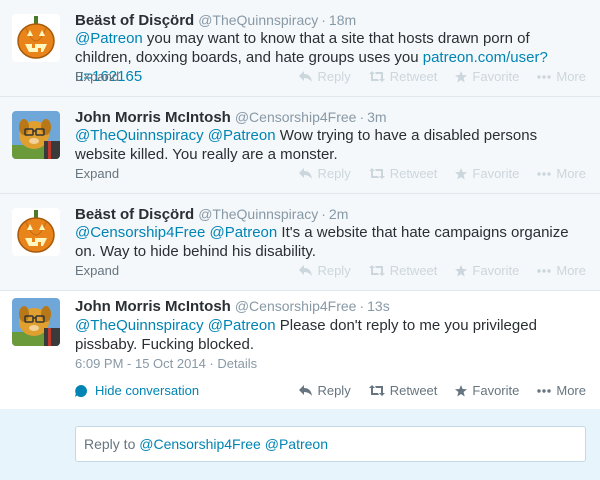 This screenshot has height=480, width=600. Describe the element at coordinates (232, 306) in the screenshot. I see `tweet-header: John Morris McIntosh @Censorship4Free · 13s` at that location.